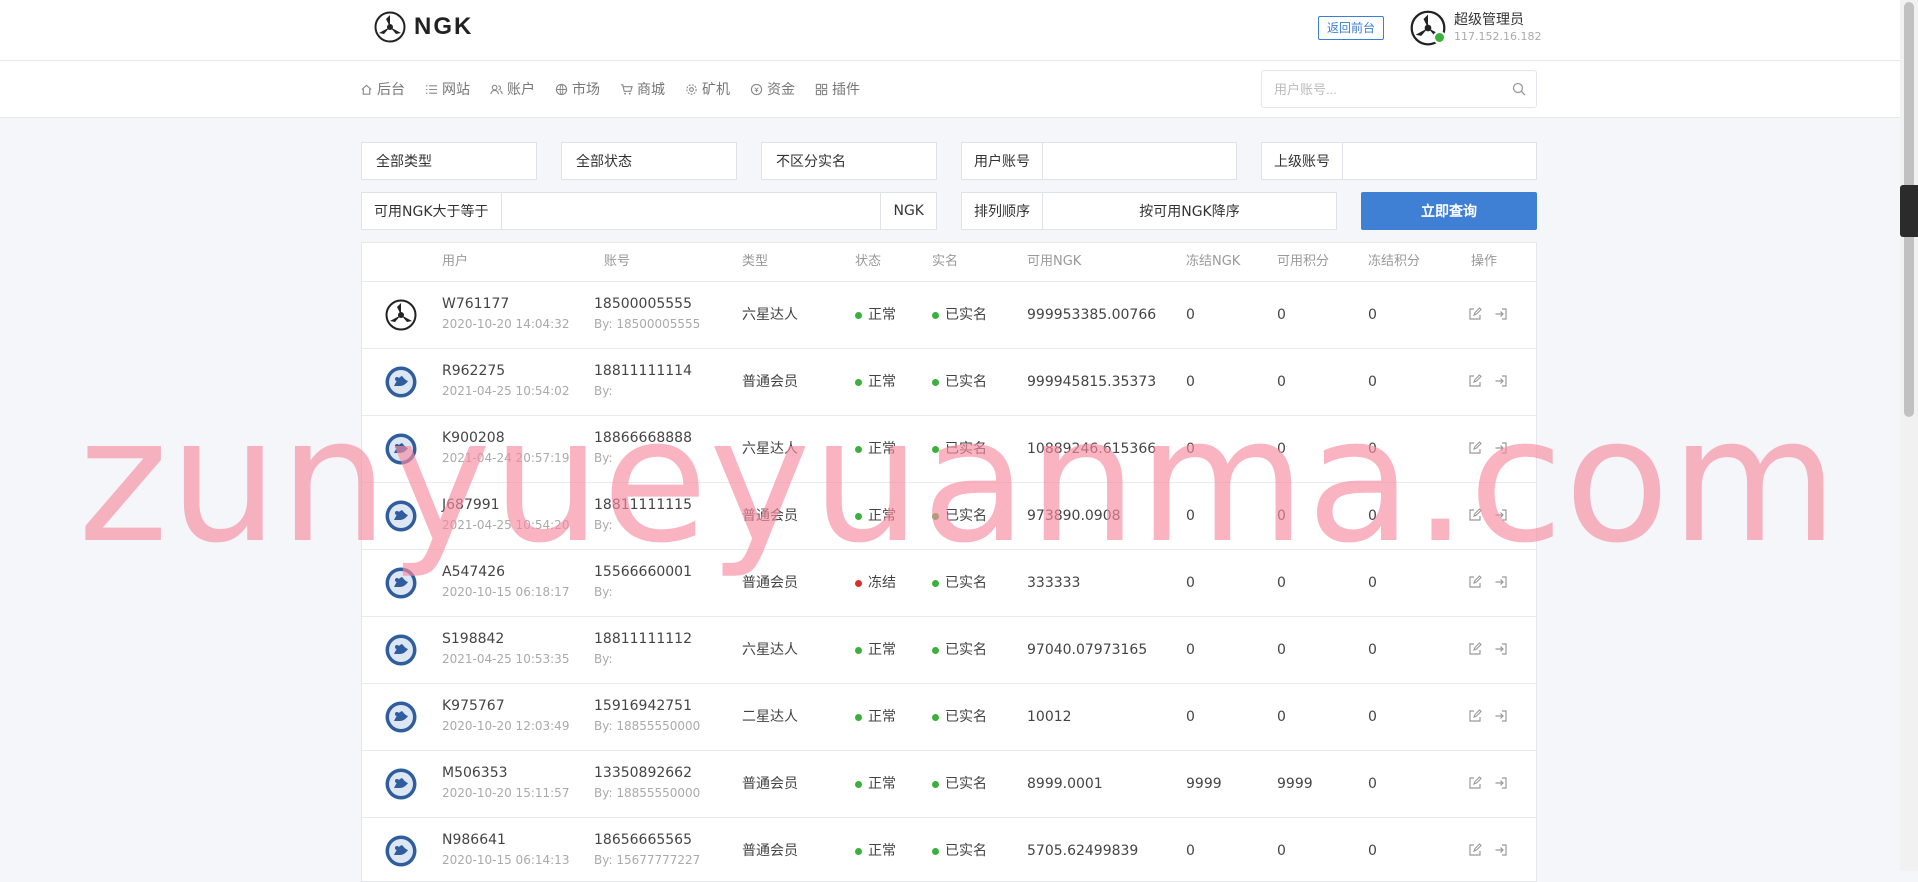 The image size is (1918, 882). I want to click on available-ngk: 333333, so click(1054, 583).